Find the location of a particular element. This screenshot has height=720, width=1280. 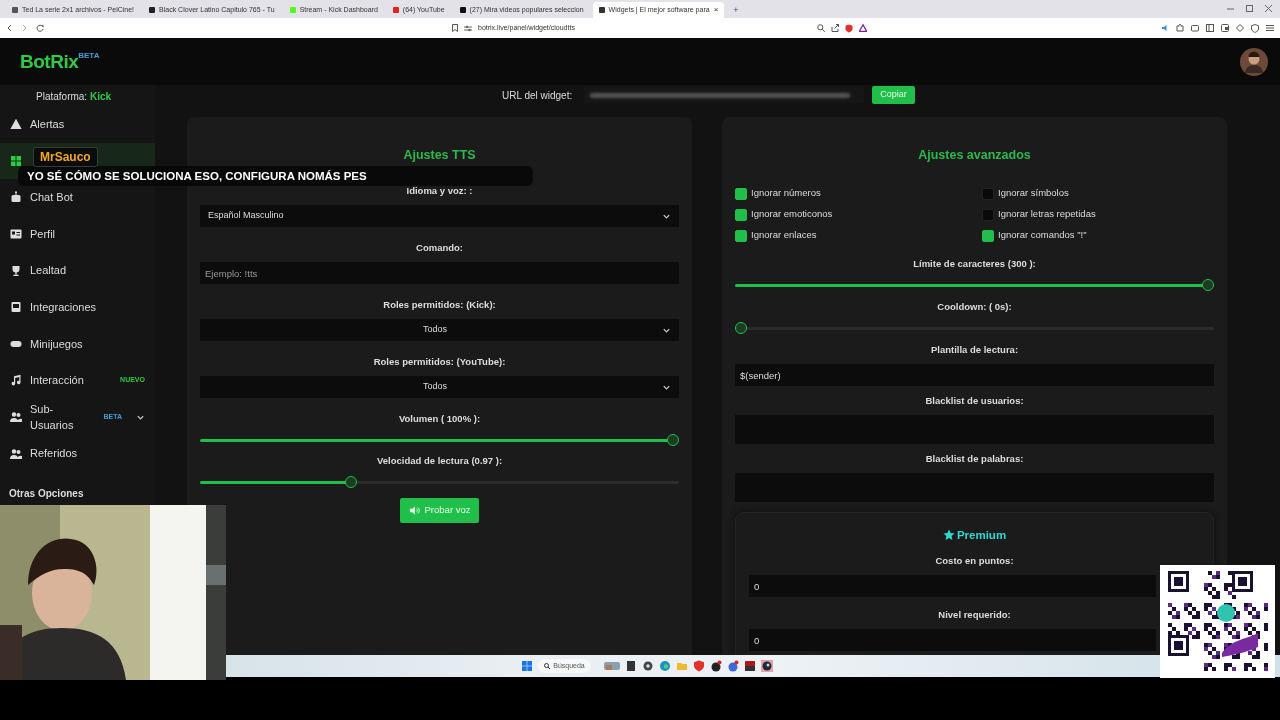

field-label: Roles permitidos: (Kick): is located at coordinates (439, 305).